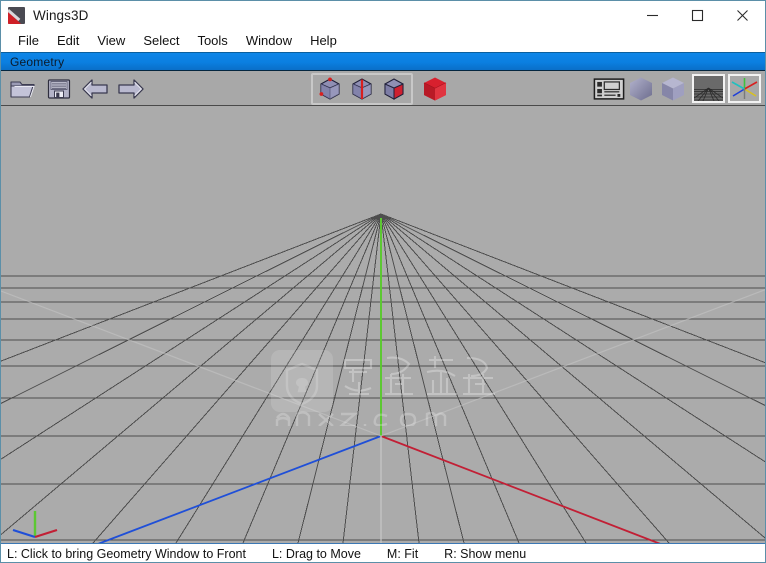 Image resolution: width=766 pixels, height=563 pixels. I want to click on menu-item-file: File, so click(28, 41).